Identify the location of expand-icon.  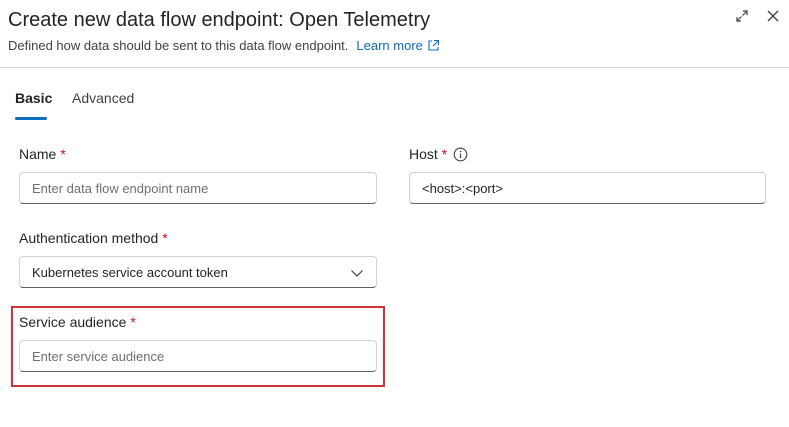
(742, 16).